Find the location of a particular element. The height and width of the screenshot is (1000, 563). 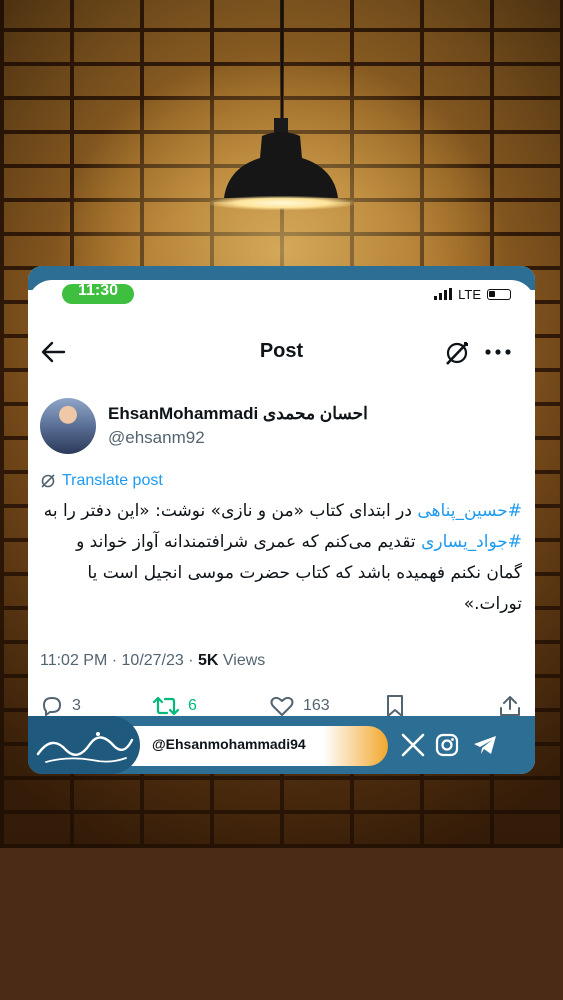

post-meta: 11:02 PM · 10/27/23 · 5K Views is located at coordinates (152, 661).